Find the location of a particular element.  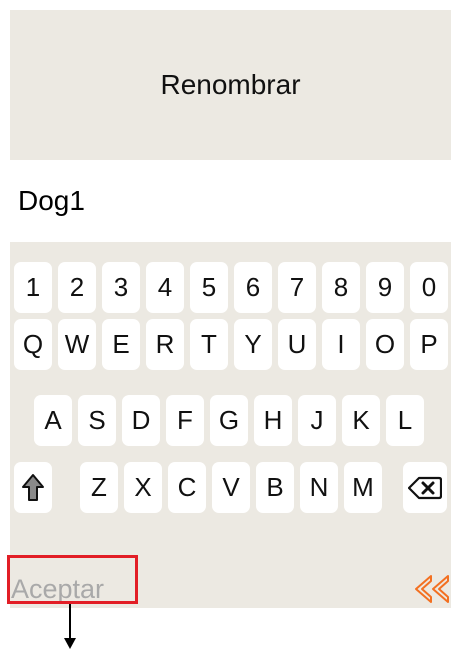

down-arrow-icon is located at coordinates (70, 626).